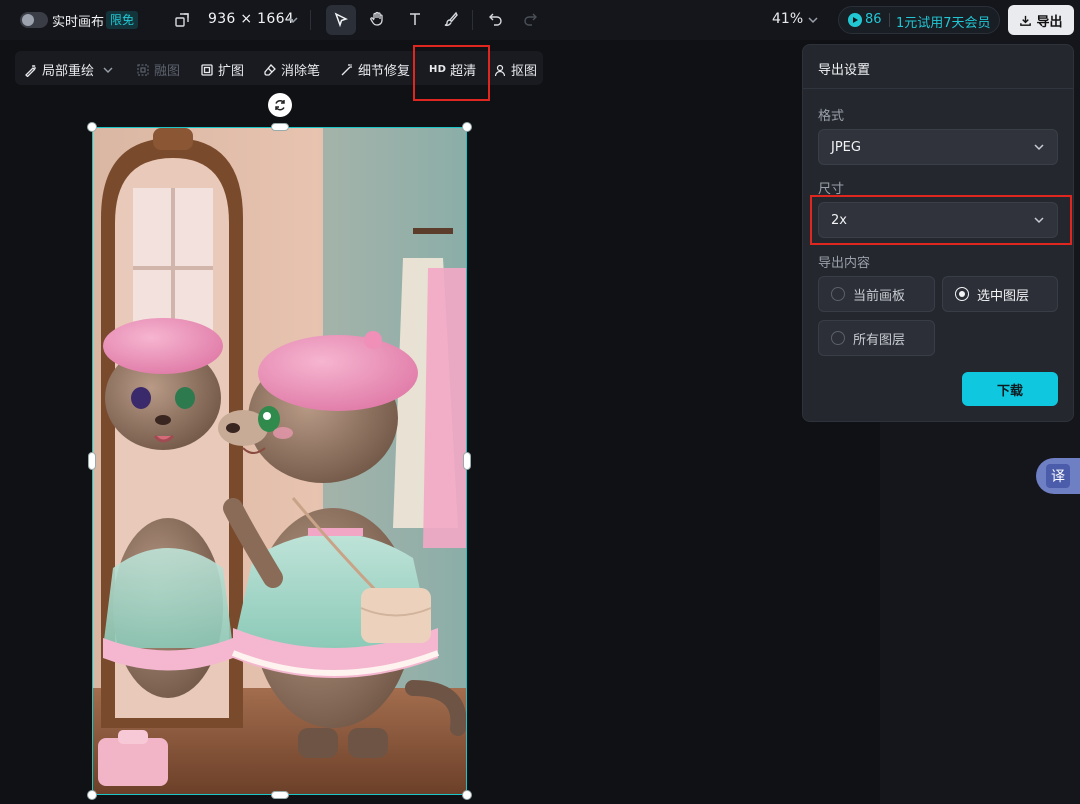  I want to click on canvas-size-dropdown: 936 × 1664, so click(251, 19).